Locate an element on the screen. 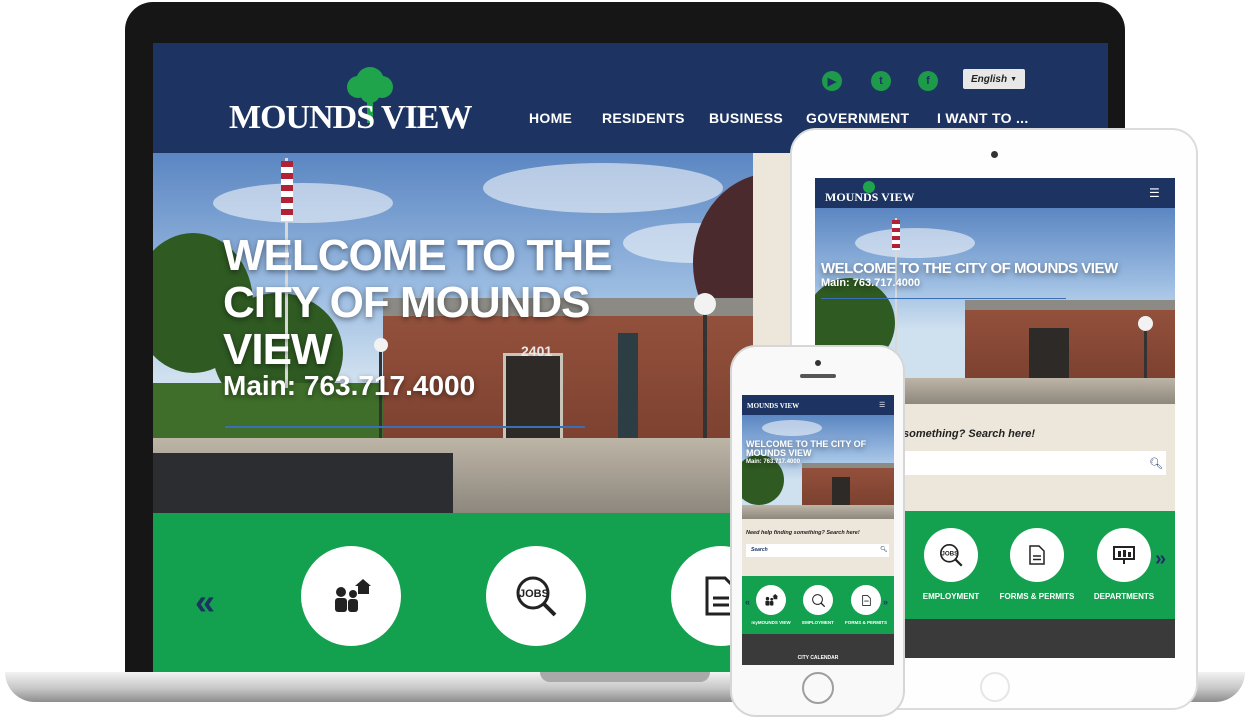  phone-quick-link-employment is located at coordinates (818, 600).